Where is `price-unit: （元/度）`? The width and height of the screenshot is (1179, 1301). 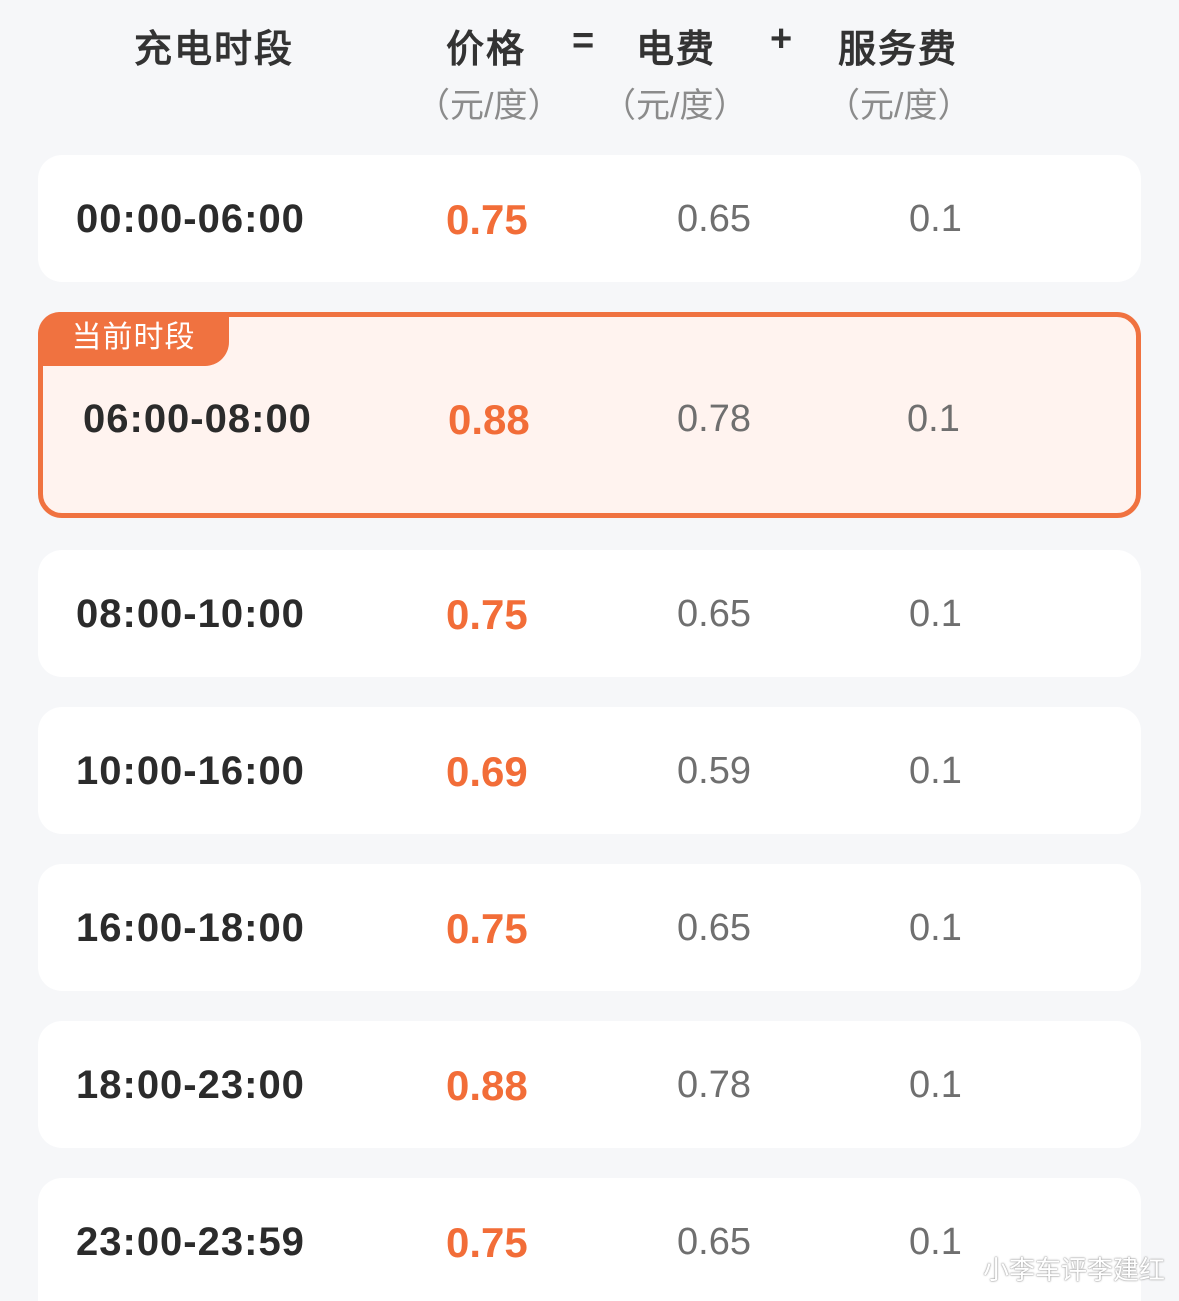 price-unit: （元/度） is located at coordinates (489, 106).